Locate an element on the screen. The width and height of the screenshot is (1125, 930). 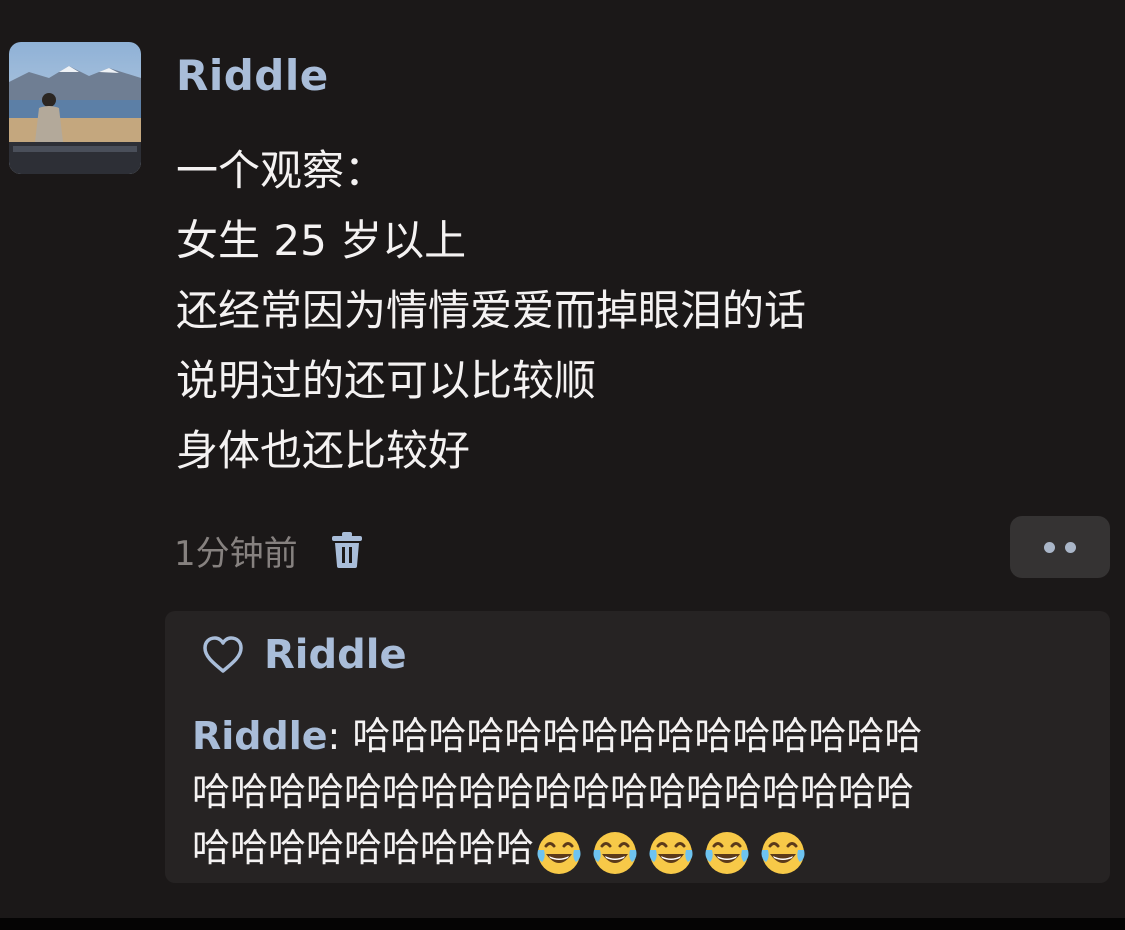
avatar is located at coordinates (75, 108).